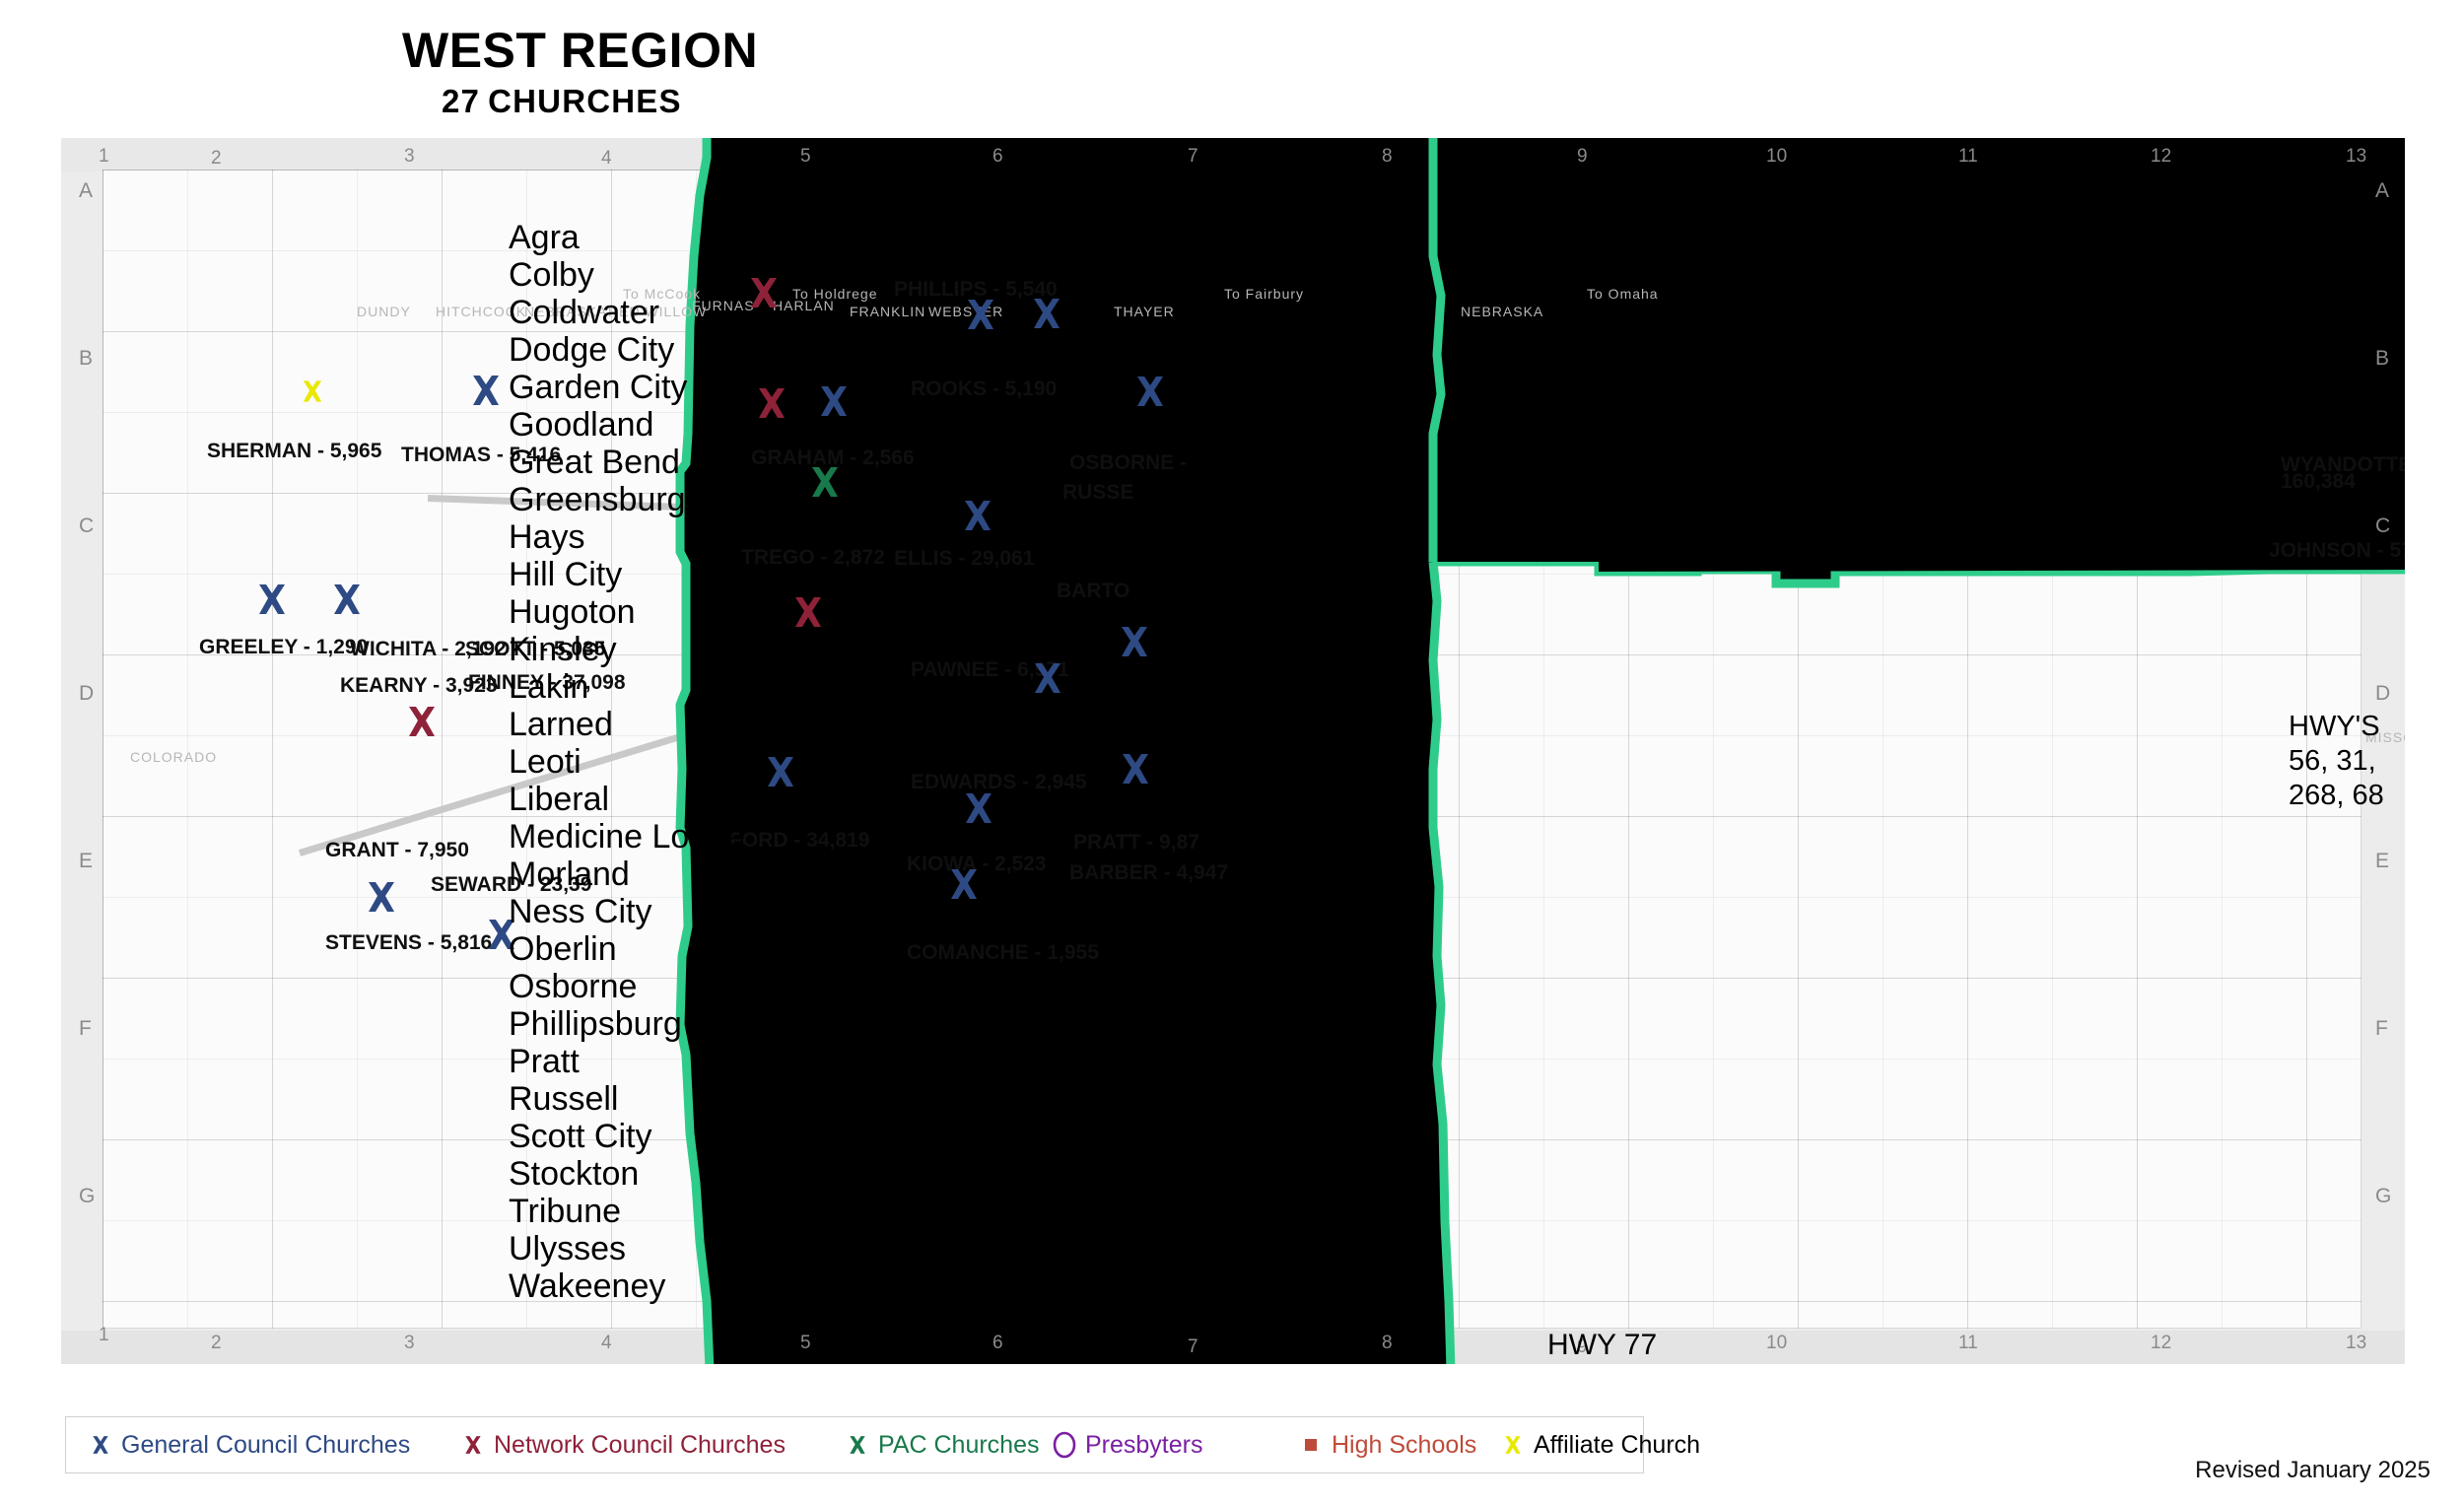 The image size is (2464, 1506). What do you see at coordinates (1777, 1343) in the screenshot?
I see `ruler-bottom-10: 10` at bounding box center [1777, 1343].